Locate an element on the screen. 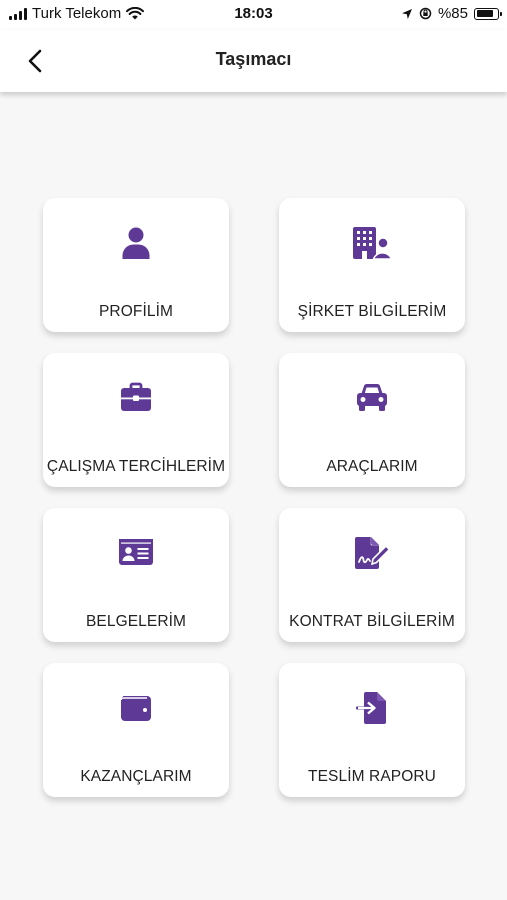 This screenshot has height=900, width=507. car-icon is located at coordinates (372, 397).